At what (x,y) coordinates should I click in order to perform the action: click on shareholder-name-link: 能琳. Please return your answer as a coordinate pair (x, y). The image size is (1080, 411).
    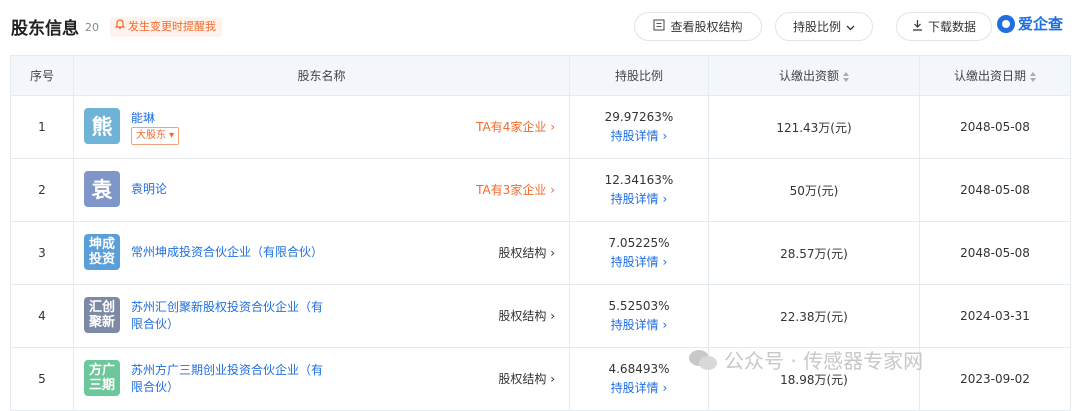
    Looking at the image, I should click on (231, 118).